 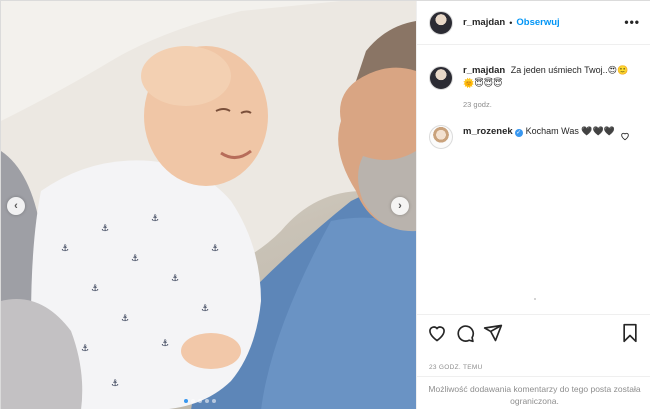 I want to click on comment-body: Kocham Was 🖤🖤🖤, so click(x=570, y=131).